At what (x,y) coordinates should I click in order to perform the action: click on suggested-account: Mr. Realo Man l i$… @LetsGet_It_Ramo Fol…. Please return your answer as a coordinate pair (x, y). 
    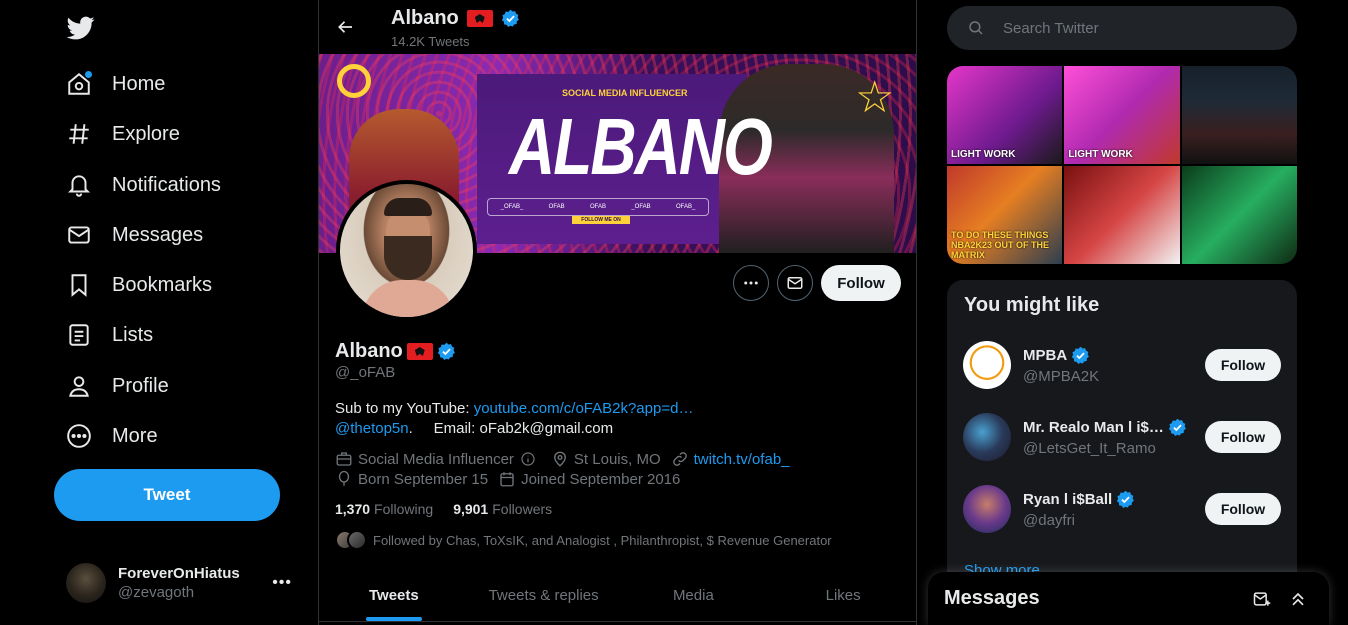
    Looking at the image, I should click on (1122, 437).